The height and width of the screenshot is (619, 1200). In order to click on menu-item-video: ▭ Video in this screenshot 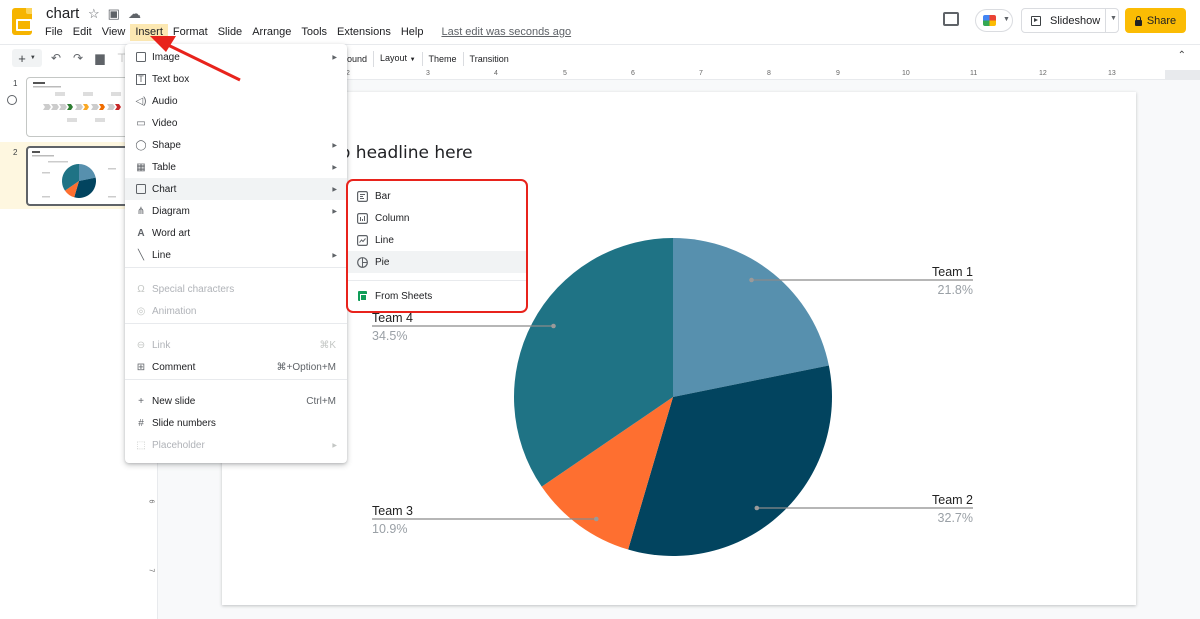, I will do `click(236, 123)`.